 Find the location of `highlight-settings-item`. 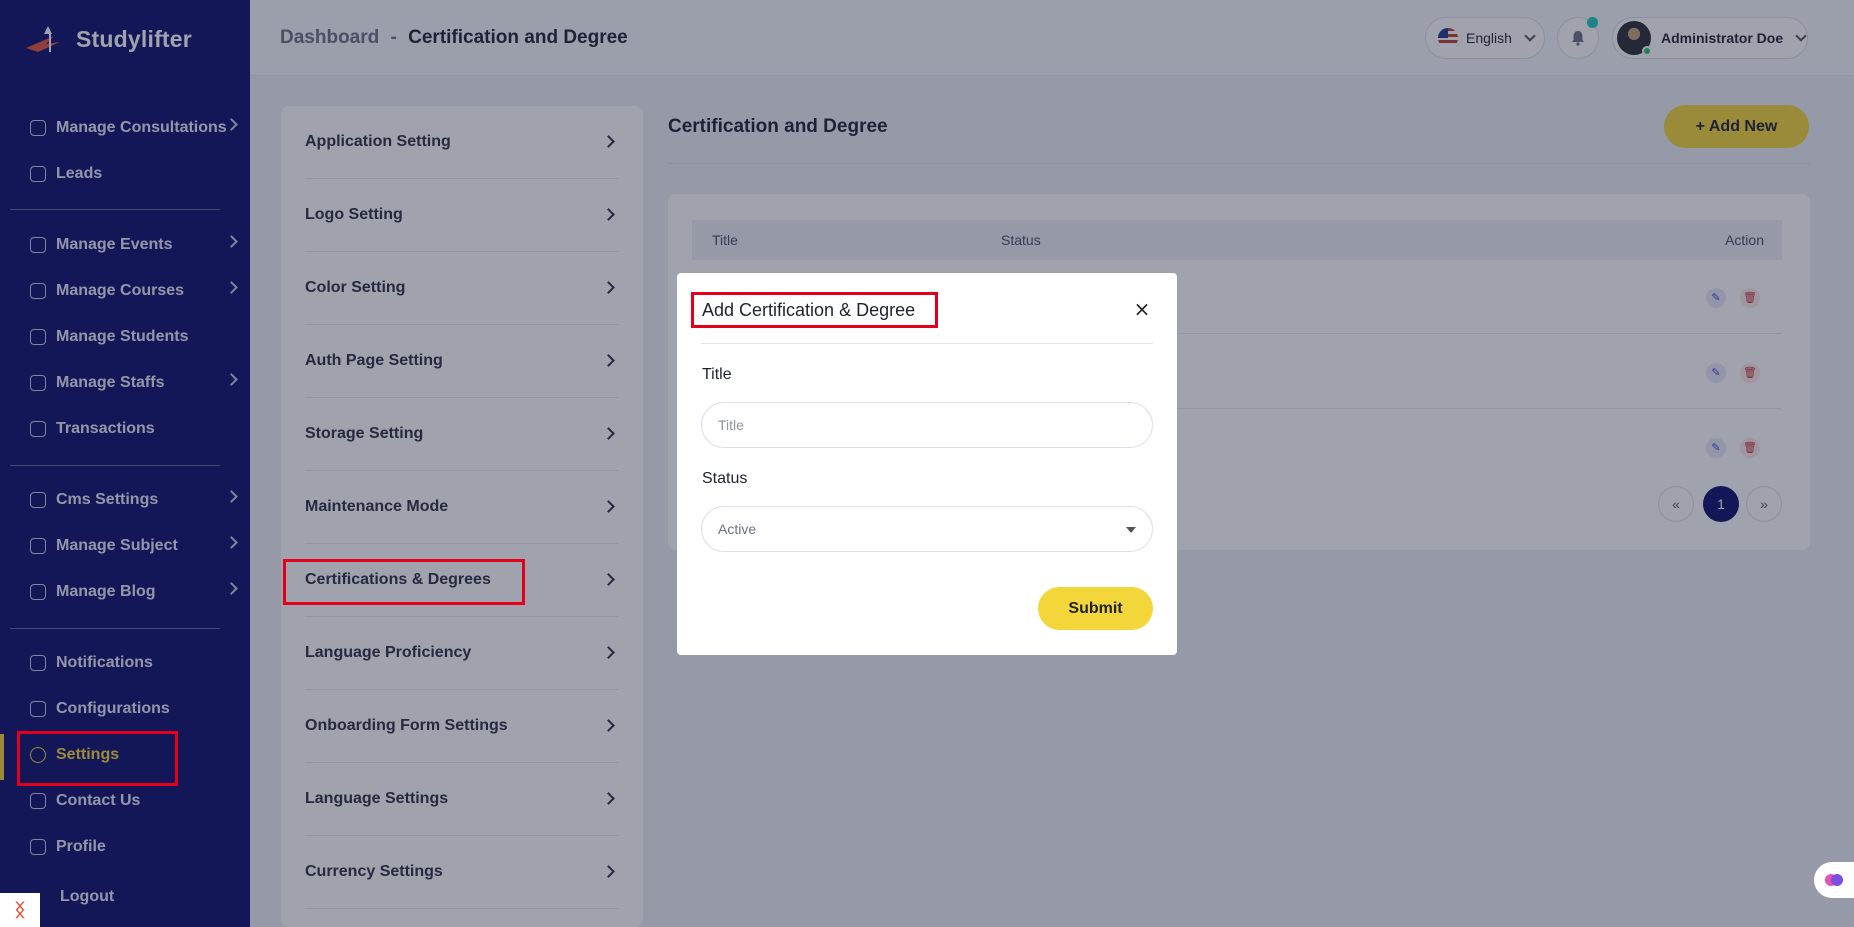

highlight-settings-item is located at coordinates (97, 758).